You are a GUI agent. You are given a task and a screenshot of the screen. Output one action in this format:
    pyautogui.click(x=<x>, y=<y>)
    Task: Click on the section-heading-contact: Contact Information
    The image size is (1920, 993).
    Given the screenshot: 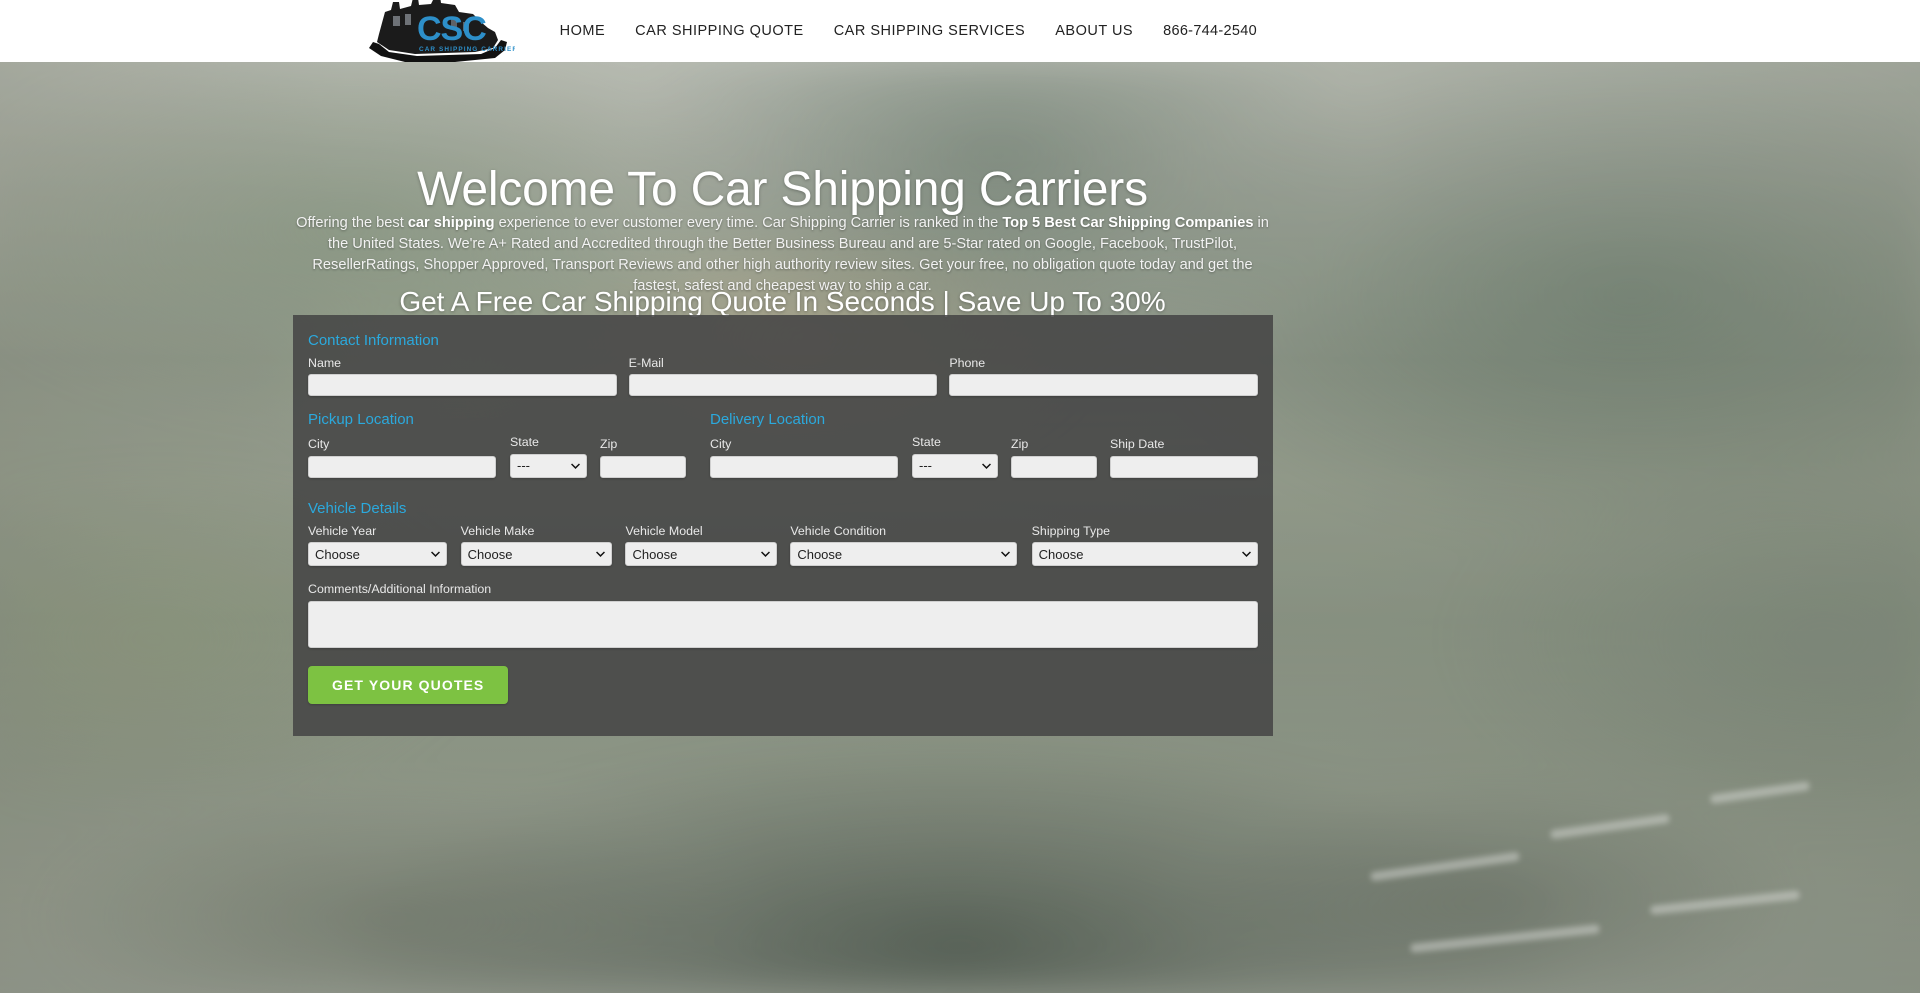 What is the action you would take?
    pyautogui.click(x=373, y=340)
    